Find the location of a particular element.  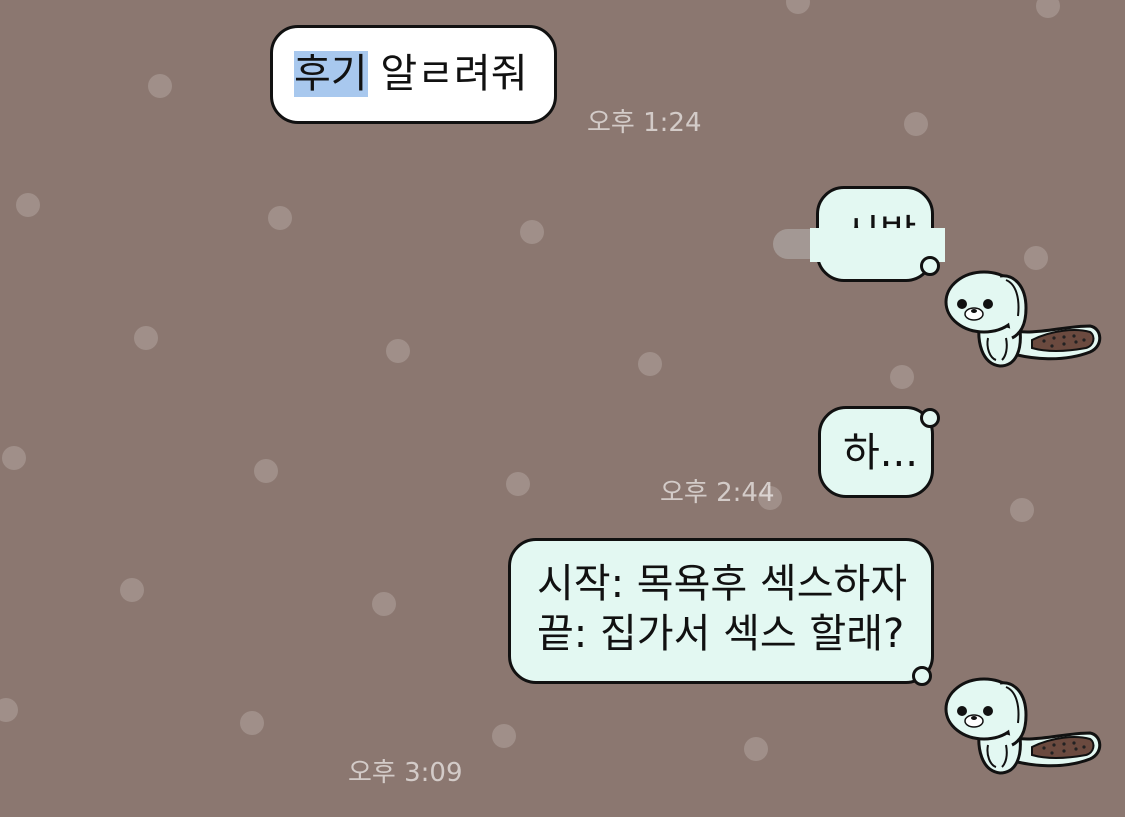

message-timestamp: 오후 3:09 is located at coordinates (405, 773).